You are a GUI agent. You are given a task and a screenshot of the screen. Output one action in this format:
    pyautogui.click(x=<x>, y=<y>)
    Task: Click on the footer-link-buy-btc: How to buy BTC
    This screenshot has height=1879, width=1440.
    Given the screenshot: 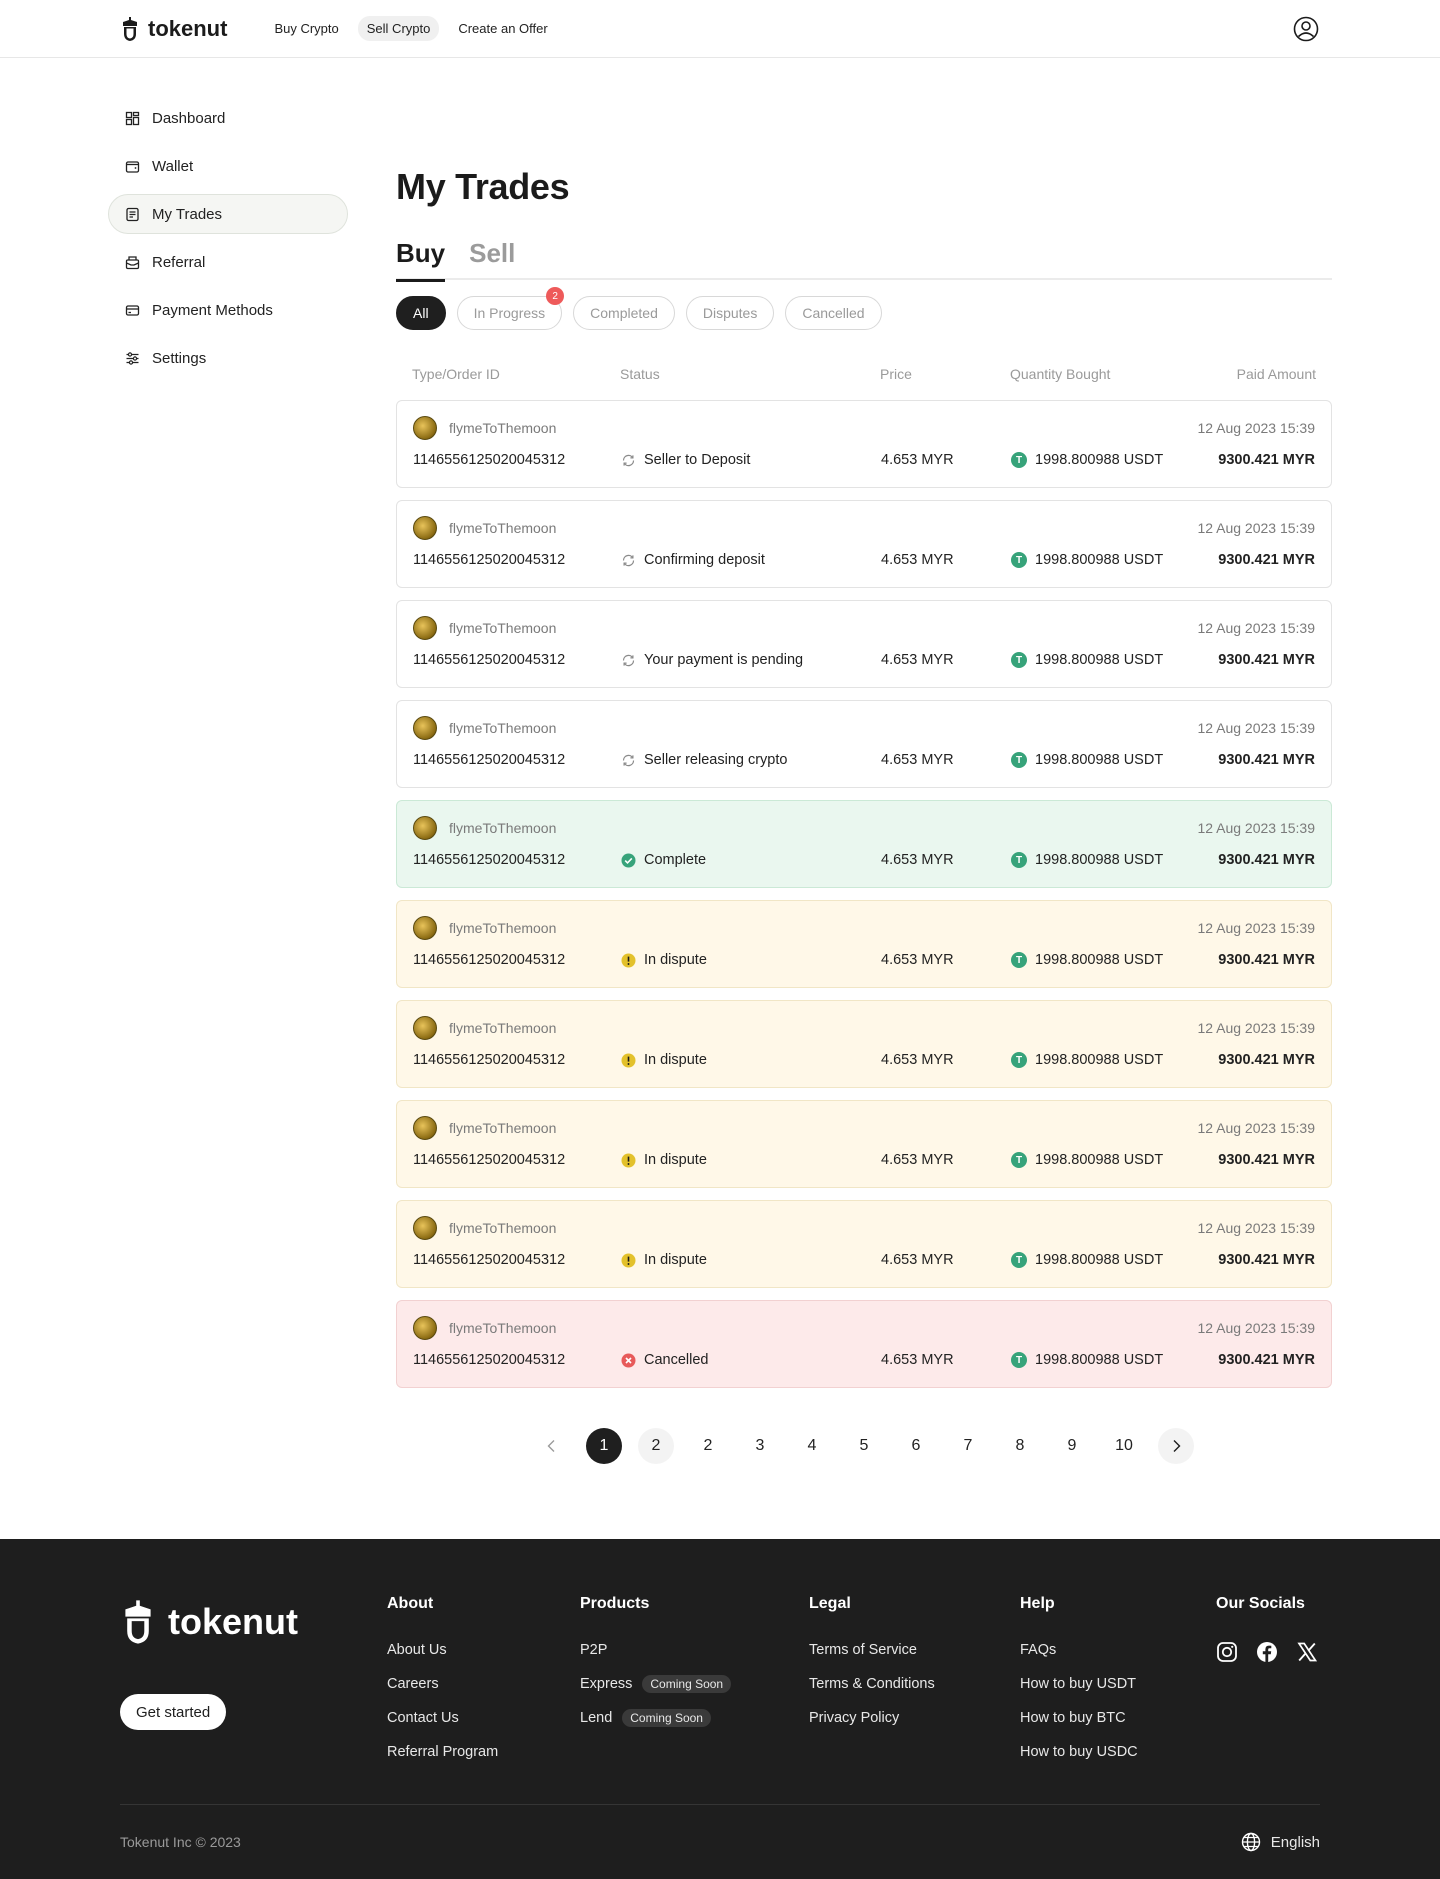 What is the action you would take?
    pyautogui.click(x=1079, y=1718)
    